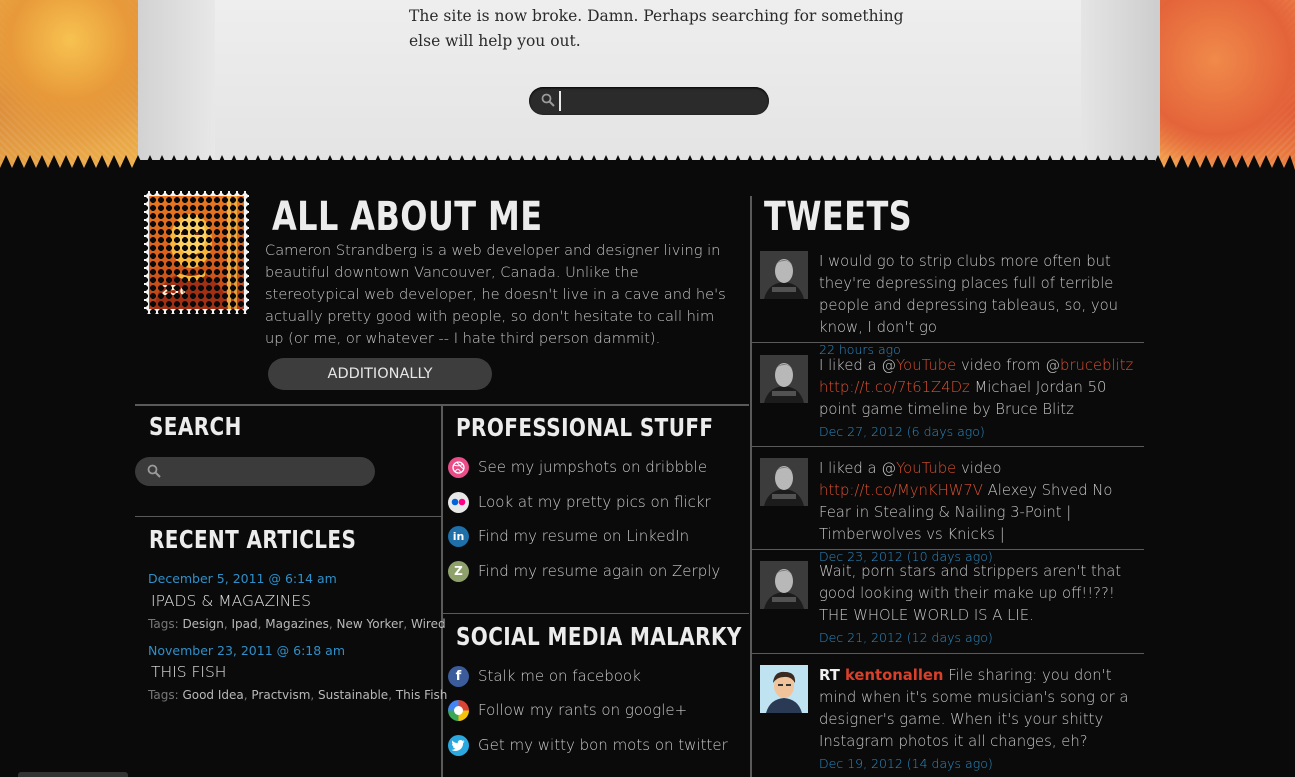 The height and width of the screenshot is (777, 1295). I want to click on zerply-link: Z Find my resume again on Zerply, so click(584, 571).